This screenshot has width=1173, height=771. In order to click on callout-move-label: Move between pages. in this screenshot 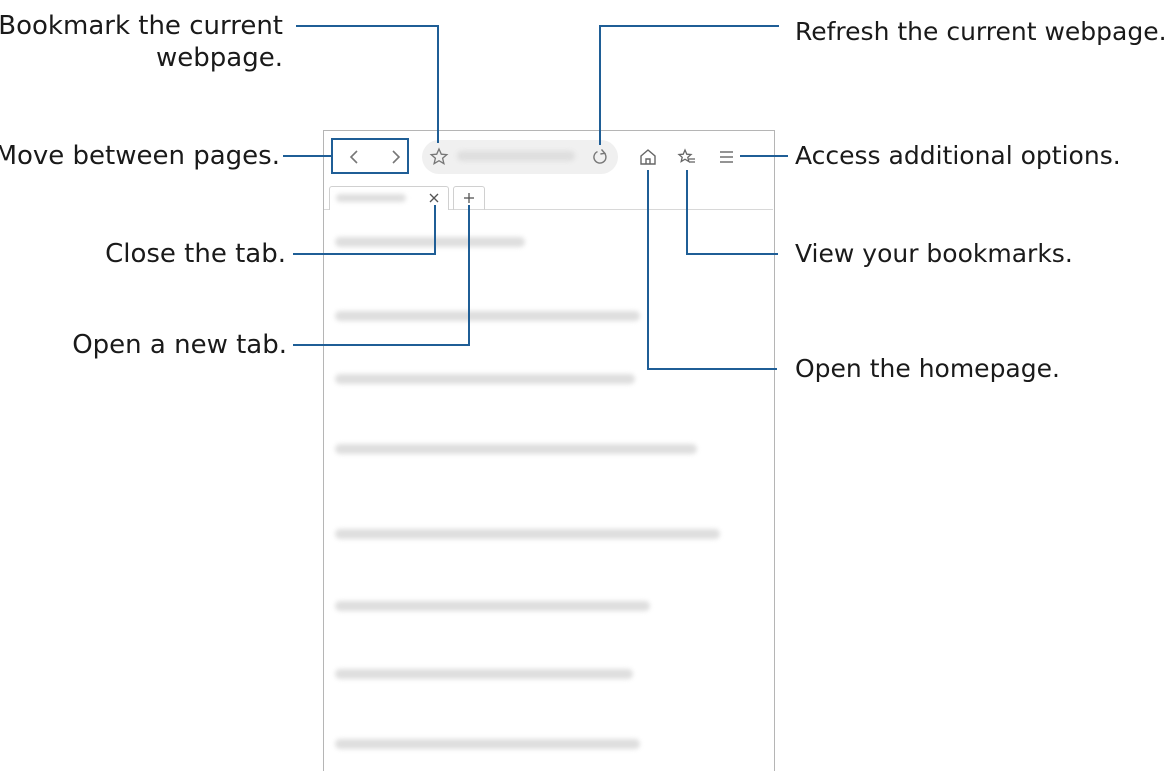, I will do `click(140, 156)`.